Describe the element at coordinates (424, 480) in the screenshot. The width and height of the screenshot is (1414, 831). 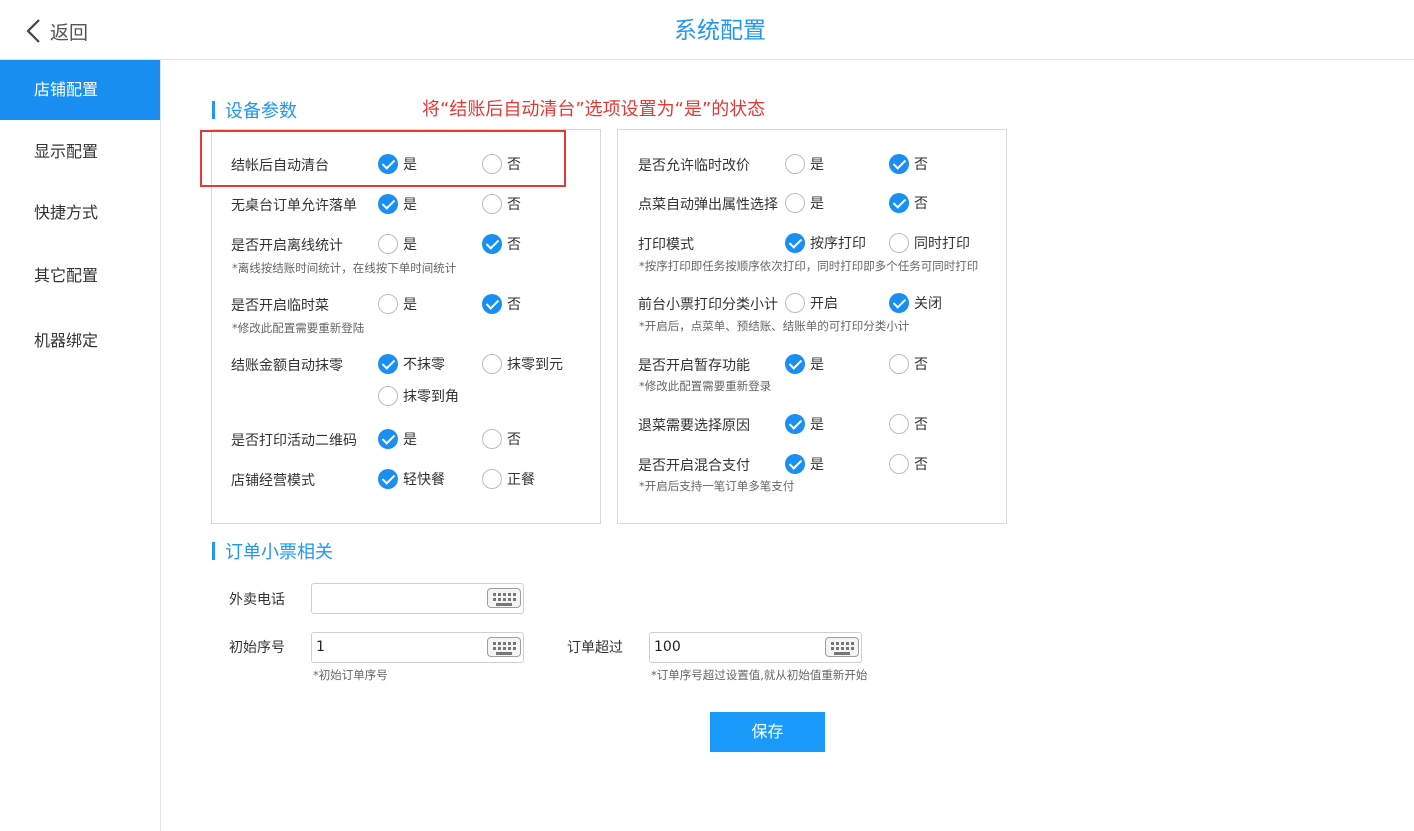
I see `option-label: 轻快餐` at that location.